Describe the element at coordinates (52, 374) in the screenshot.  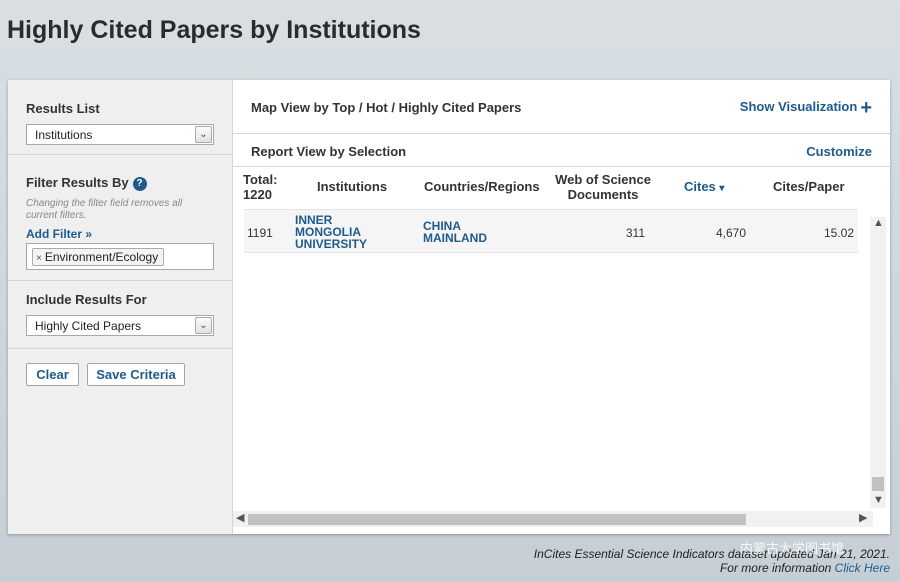
I see `clear-button: Clear` at that location.